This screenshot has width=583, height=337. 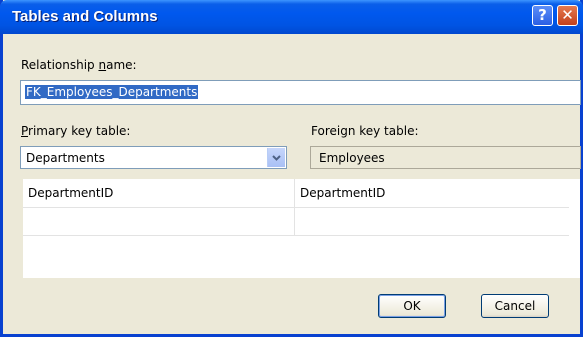 I want to click on relationship-name-input: FK_Employees_Departments, so click(x=300, y=92).